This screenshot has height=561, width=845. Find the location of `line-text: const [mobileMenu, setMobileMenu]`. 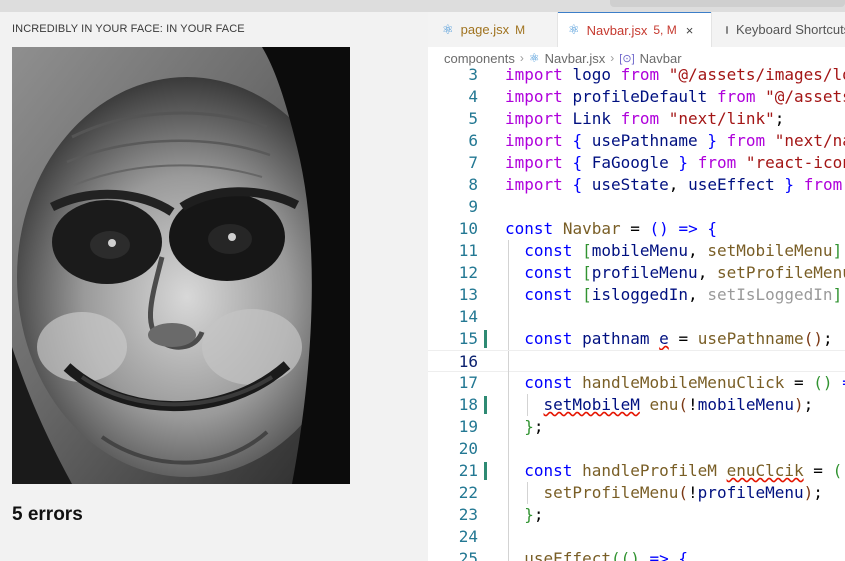

line-text: const [mobileMenu, setMobileMenu] is located at coordinates (683, 250).